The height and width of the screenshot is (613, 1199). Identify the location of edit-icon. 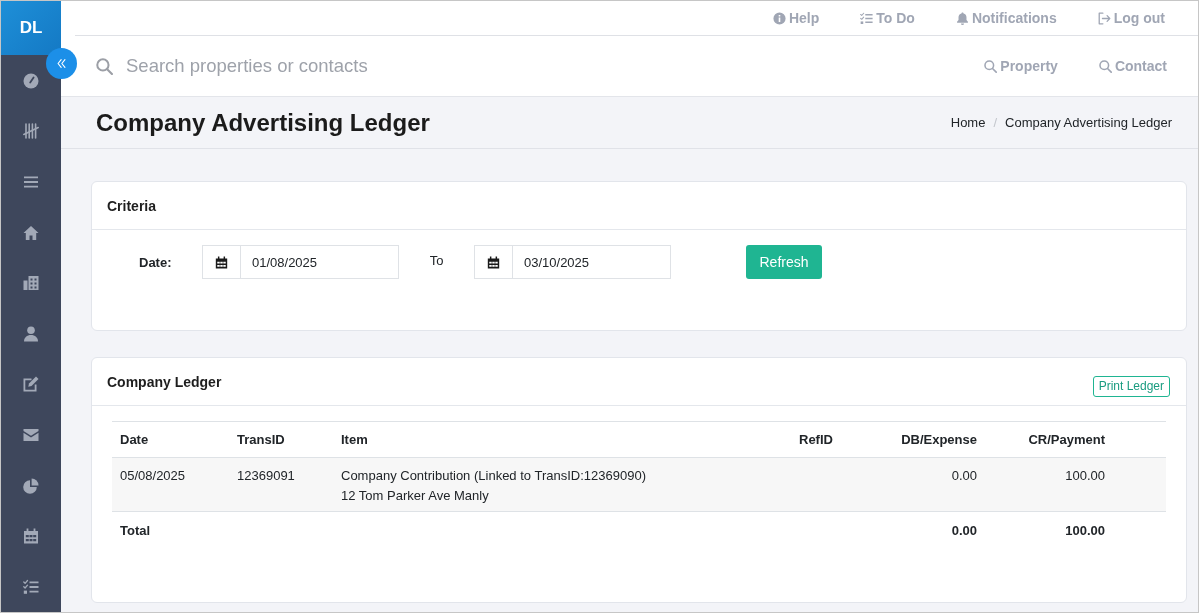
(31, 384).